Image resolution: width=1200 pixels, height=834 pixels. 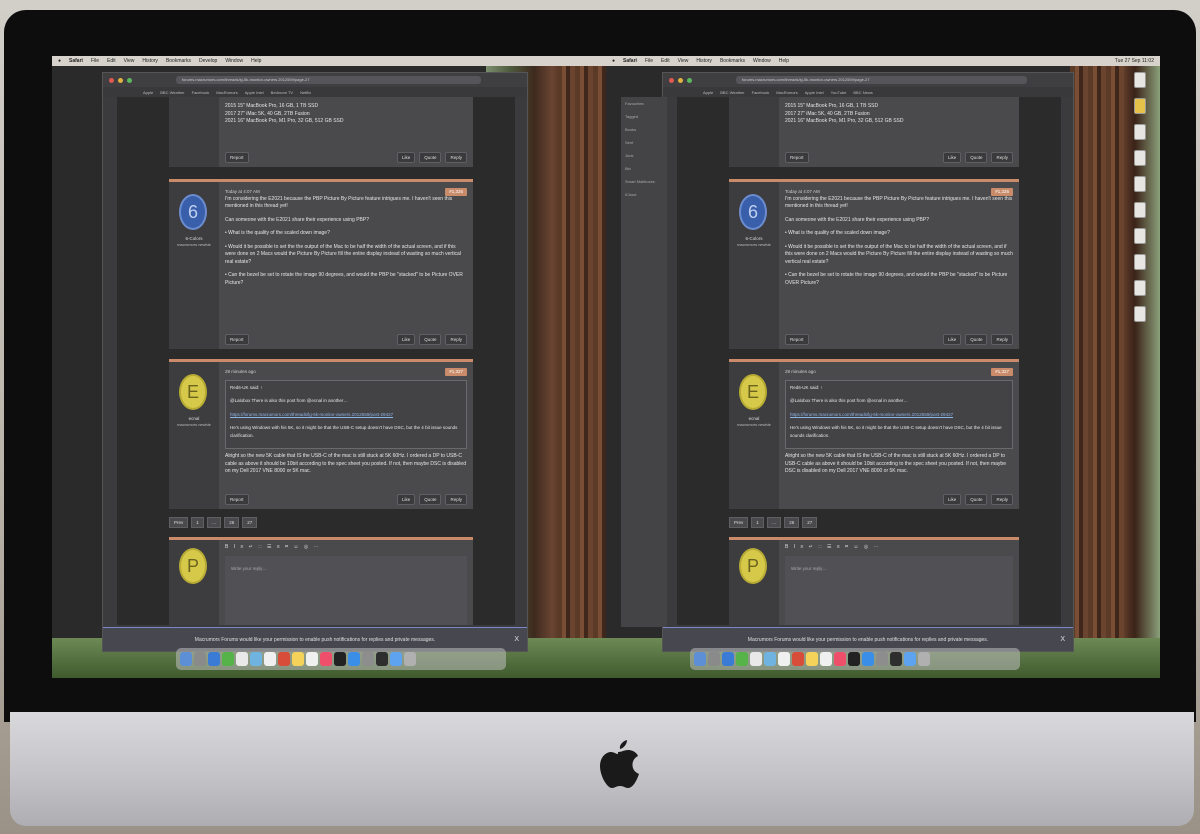 I want to click on menu-item: Window, so click(x=234, y=61).